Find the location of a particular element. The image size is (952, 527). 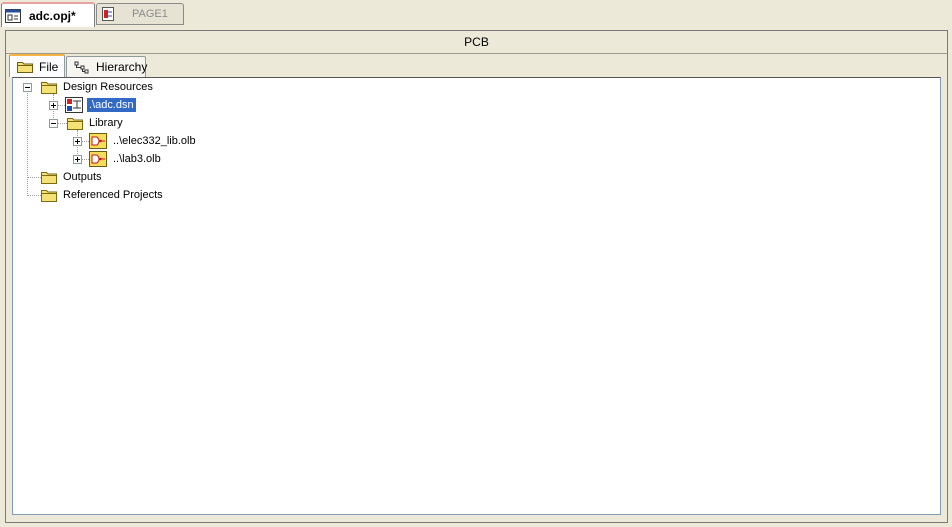

tree-item-design-resources: Design Resources is located at coordinates (98, 87).